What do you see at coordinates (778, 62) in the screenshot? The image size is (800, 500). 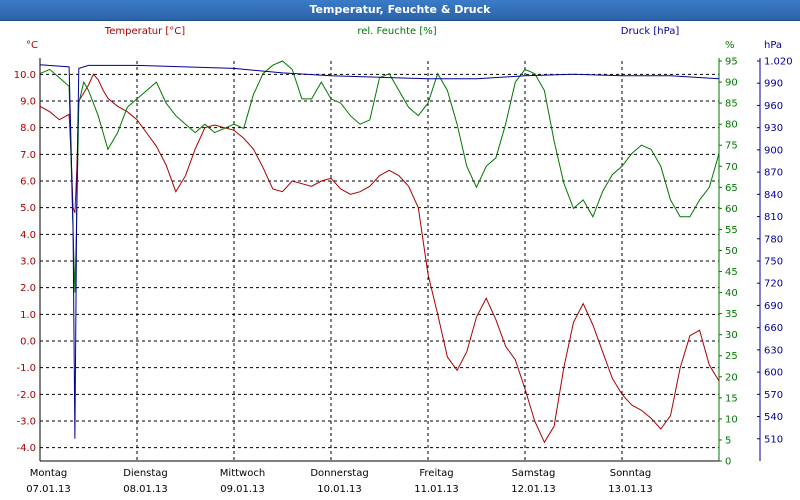 I see `press-tick-label: 1.020` at bounding box center [778, 62].